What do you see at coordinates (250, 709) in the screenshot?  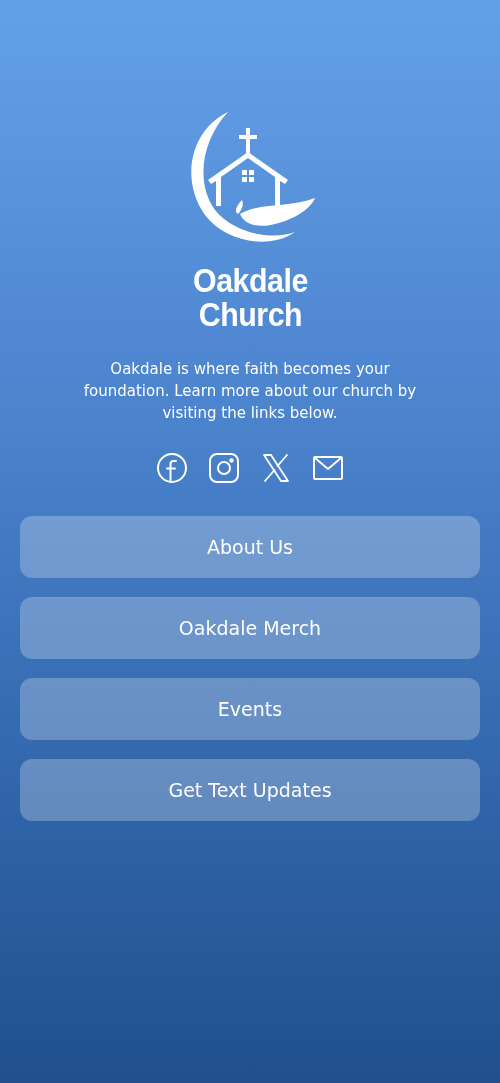 I see `link-button: Events` at bounding box center [250, 709].